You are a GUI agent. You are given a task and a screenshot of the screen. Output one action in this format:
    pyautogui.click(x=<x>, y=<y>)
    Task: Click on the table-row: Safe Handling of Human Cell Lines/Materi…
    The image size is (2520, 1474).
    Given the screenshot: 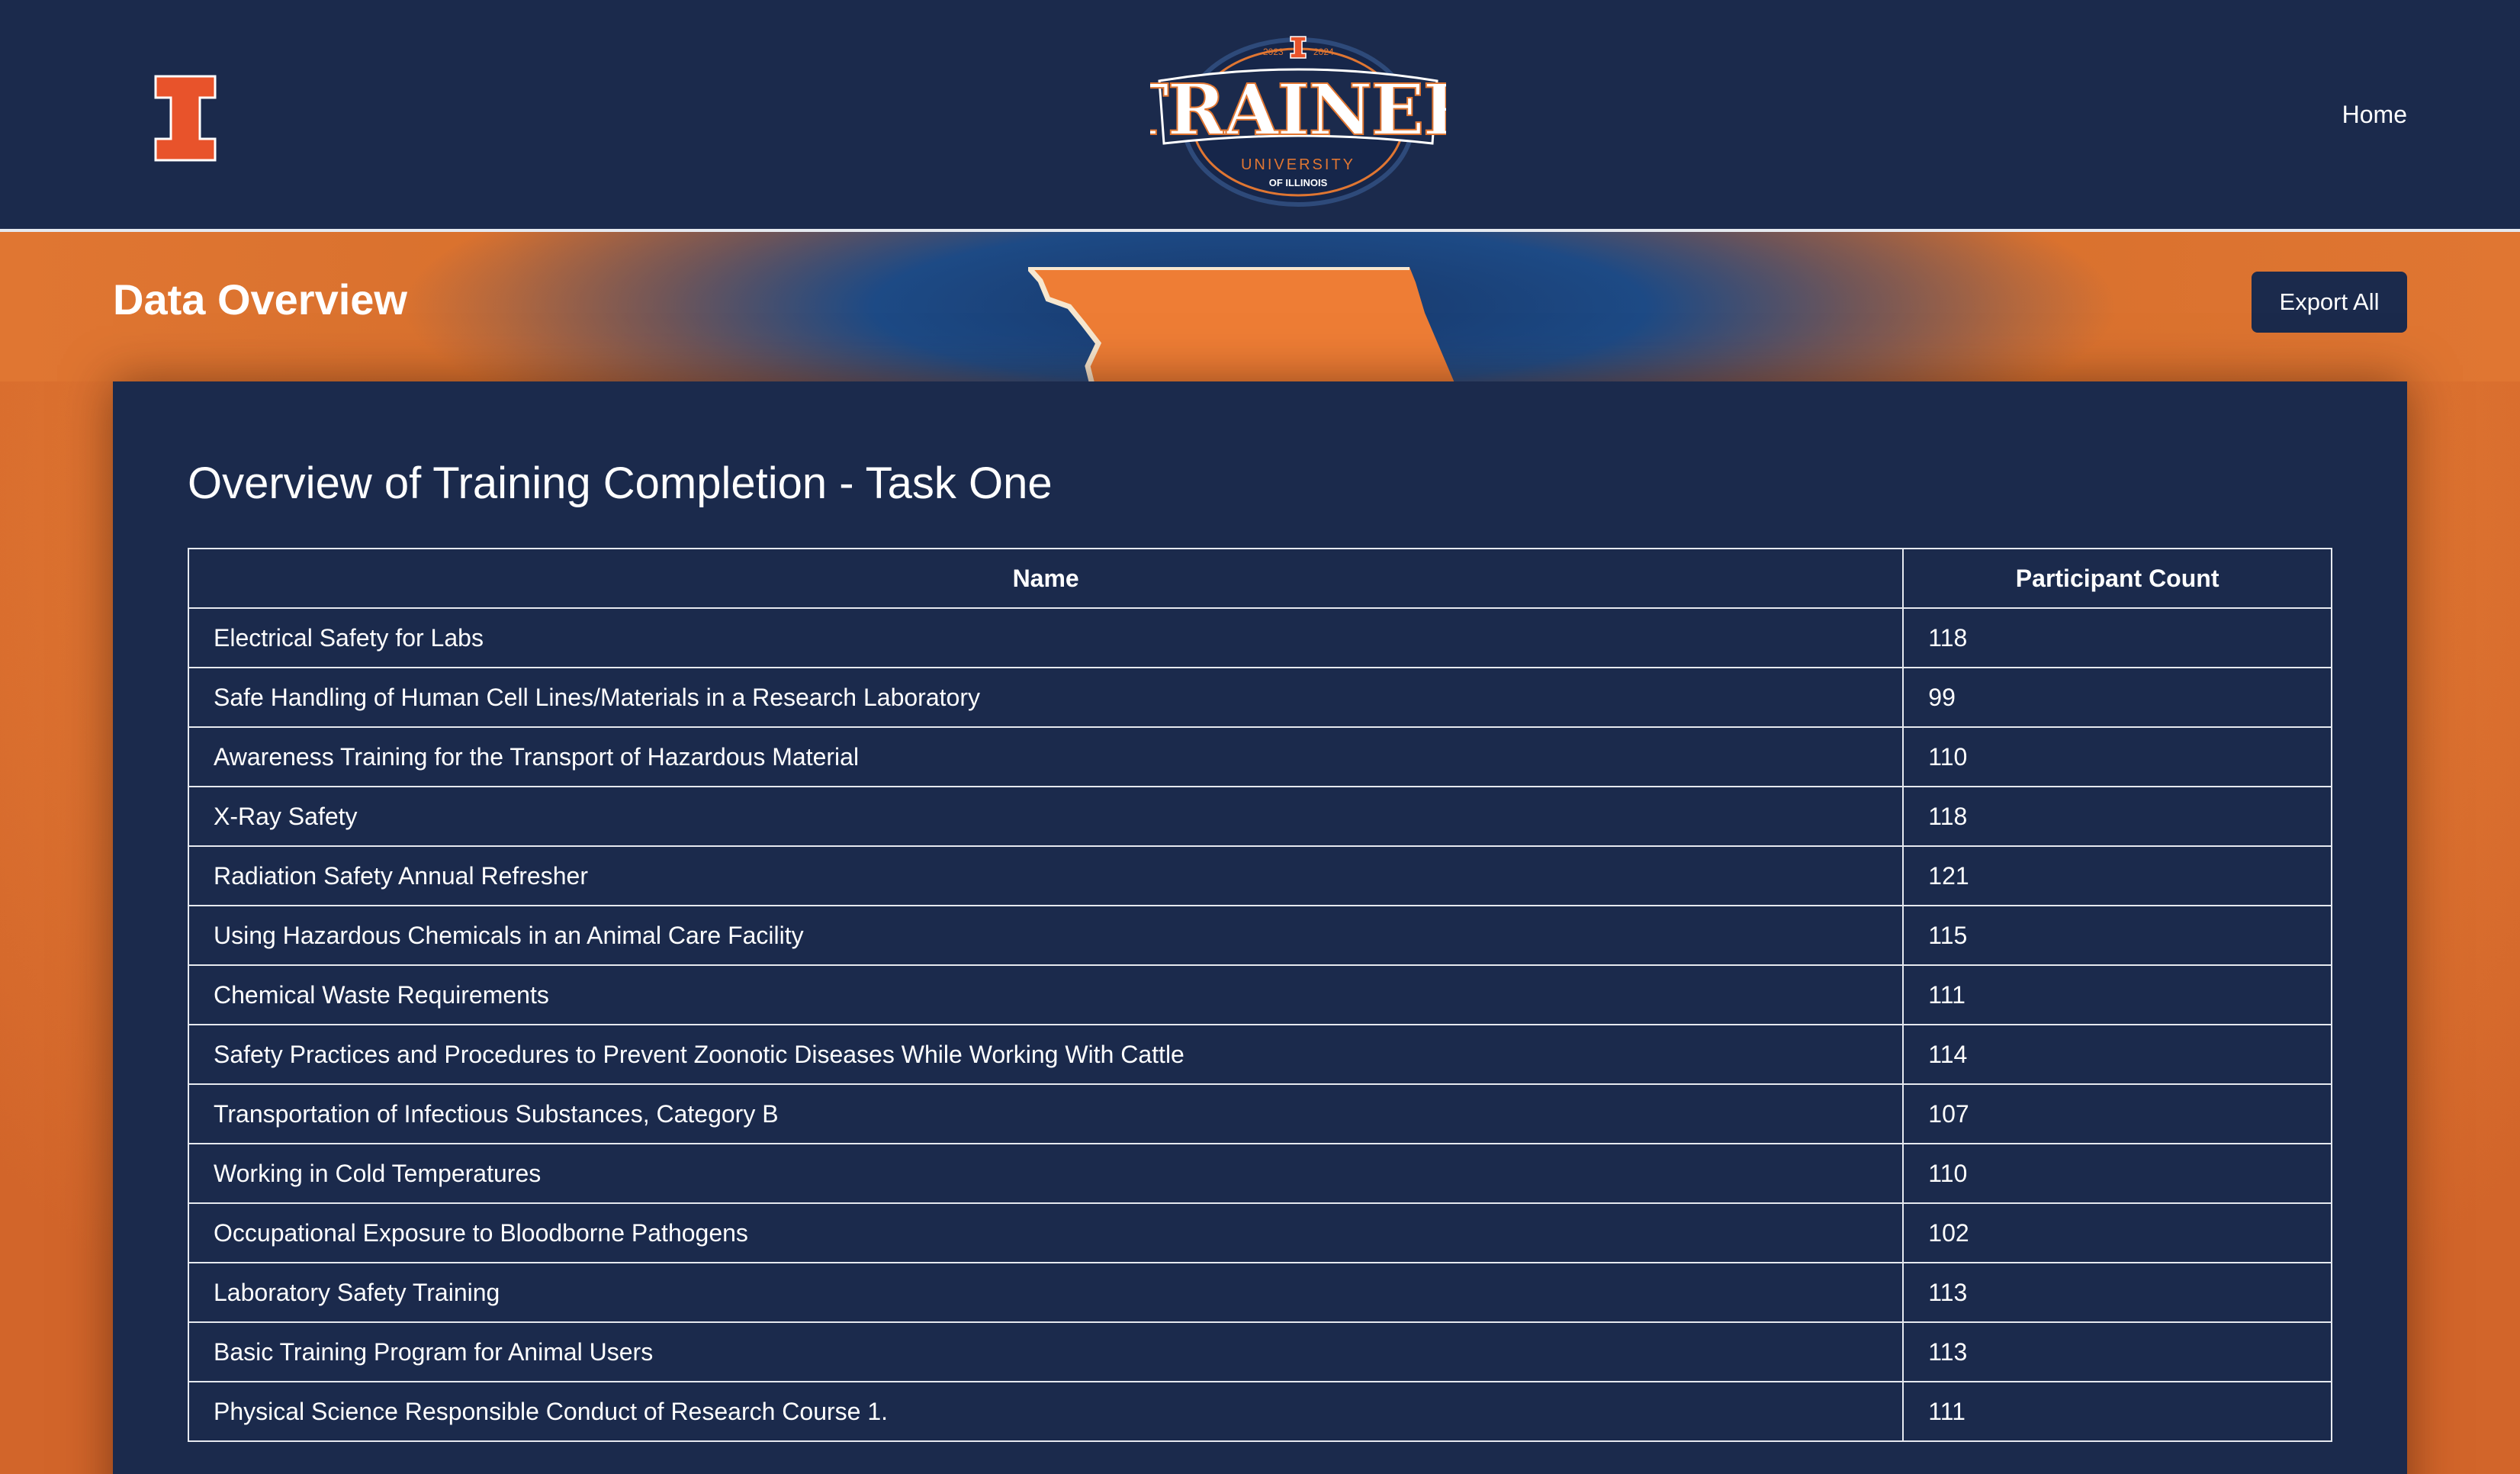 What is the action you would take?
    pyautogui.click(x=1259, y=697)
    